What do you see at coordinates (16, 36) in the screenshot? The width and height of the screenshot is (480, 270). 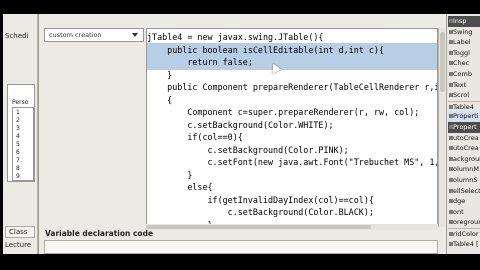 I see `tab-schedule: Schedi` at bounding box center [16, 36].